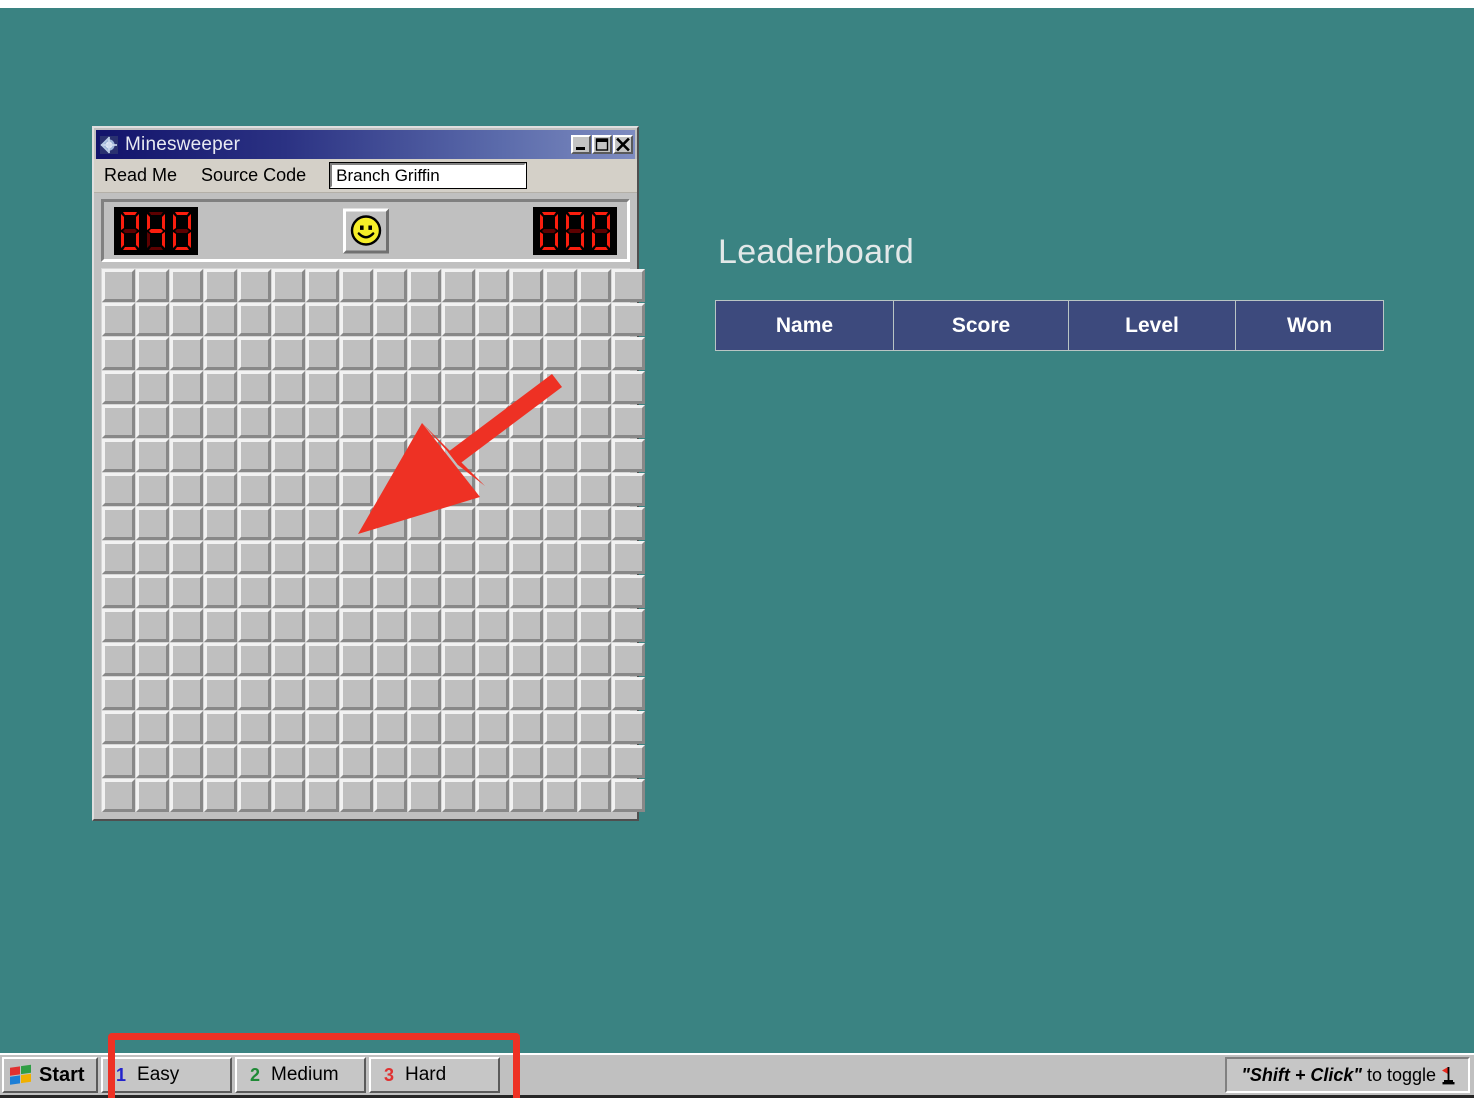 This screenshot has height=1116, width=1474. I want to click on close-icon, so click(623, 144).